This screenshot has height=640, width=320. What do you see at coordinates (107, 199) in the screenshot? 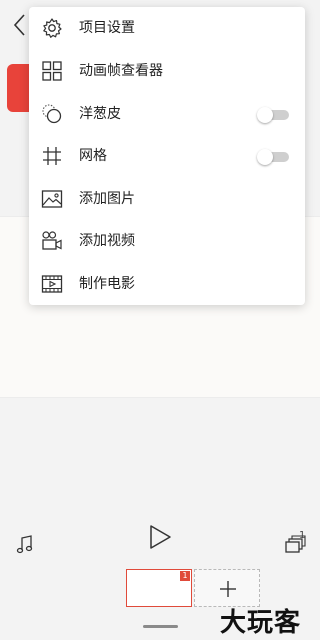
I see `menu-item-label: 添加图片` at bounding box center [107, 199].